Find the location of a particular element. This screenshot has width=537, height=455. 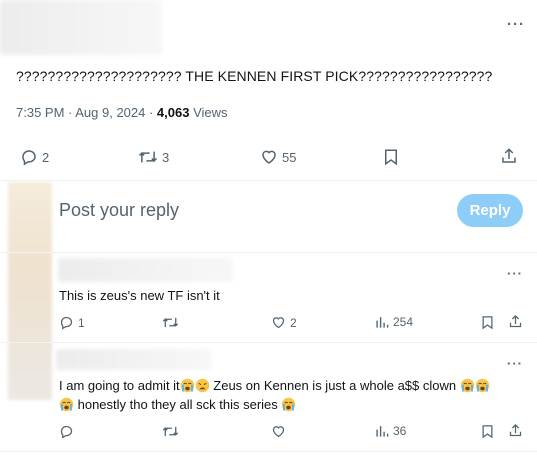

views-count: 4,063 is located at coordinates (173, 112).